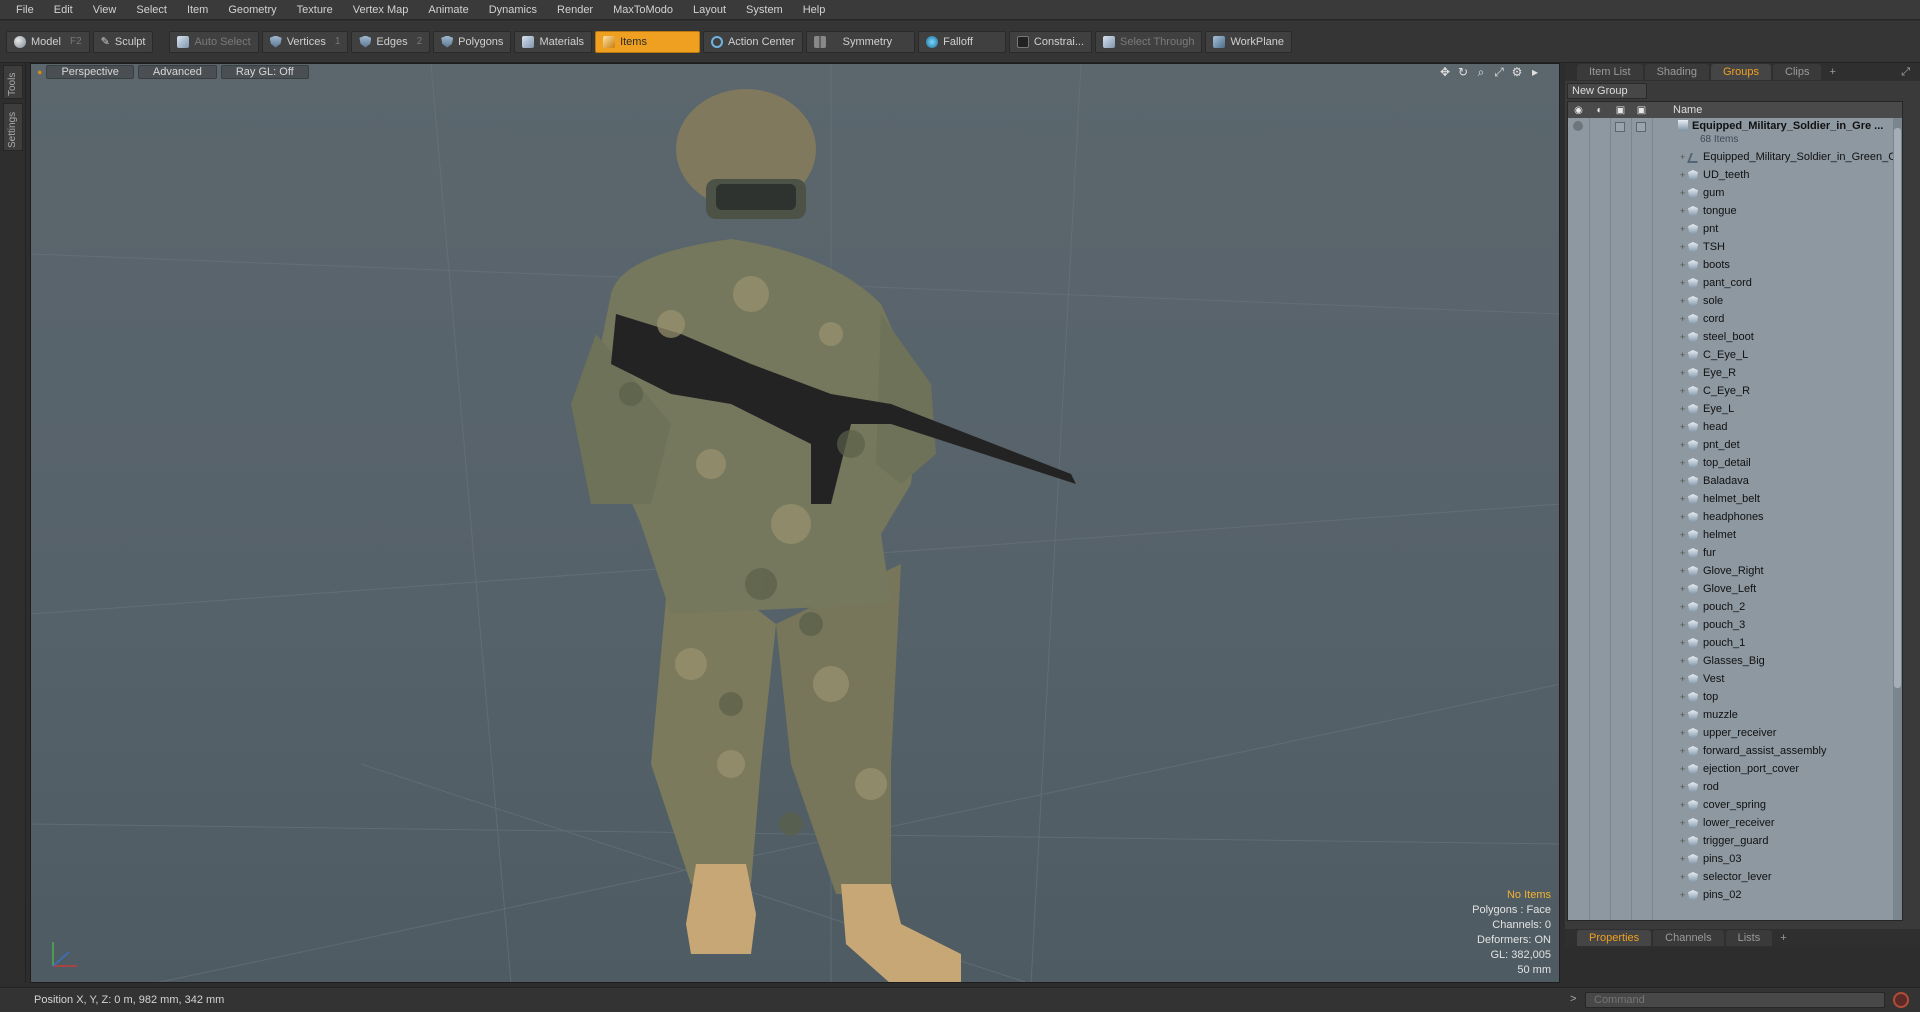 The height and width of the screenshot is (1012, 1920). I want to click on menu-item-system: System, so click(764, 10).